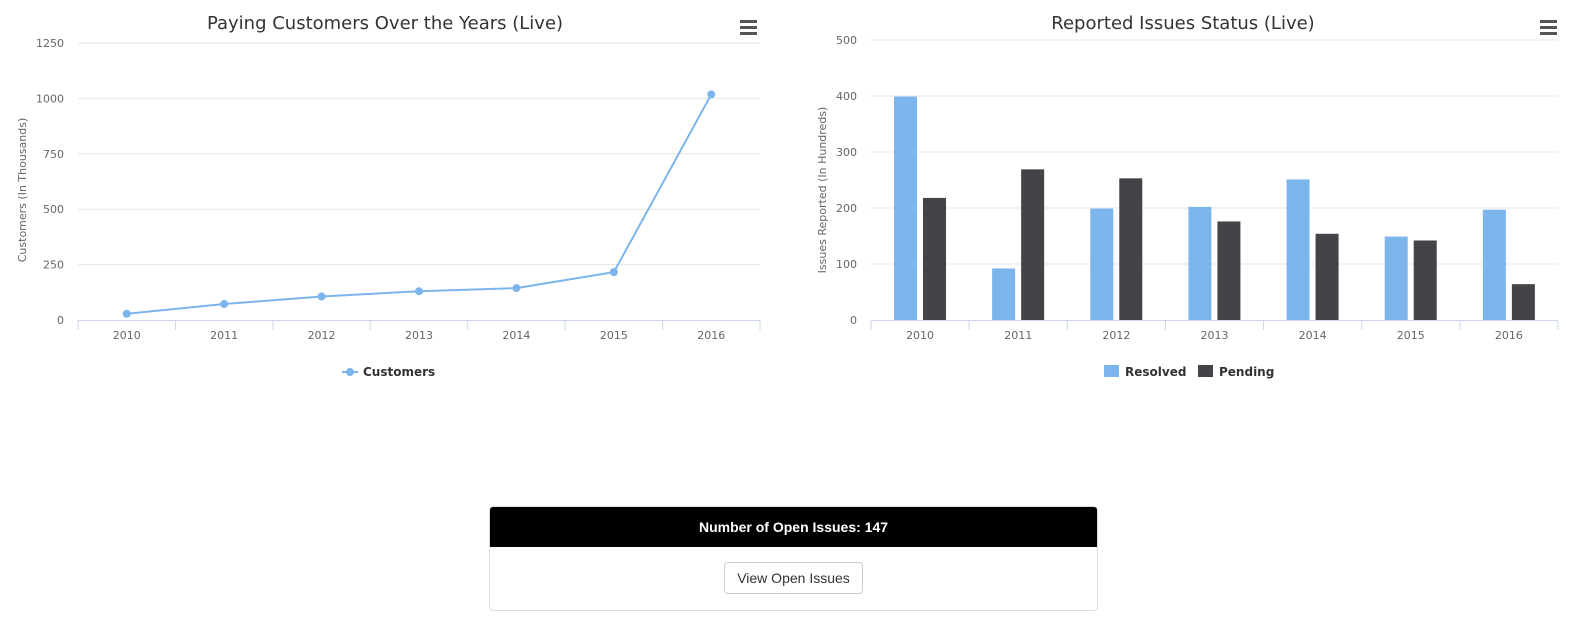 The width and height of the screenshot is (1594, 621). I want to click on legend-label: Pending, so click(1246, 372).